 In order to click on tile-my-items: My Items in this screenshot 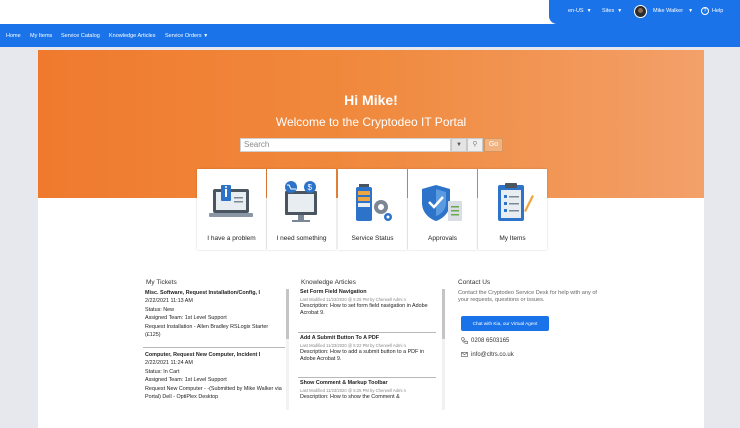, I will do `click(512, 209)`.